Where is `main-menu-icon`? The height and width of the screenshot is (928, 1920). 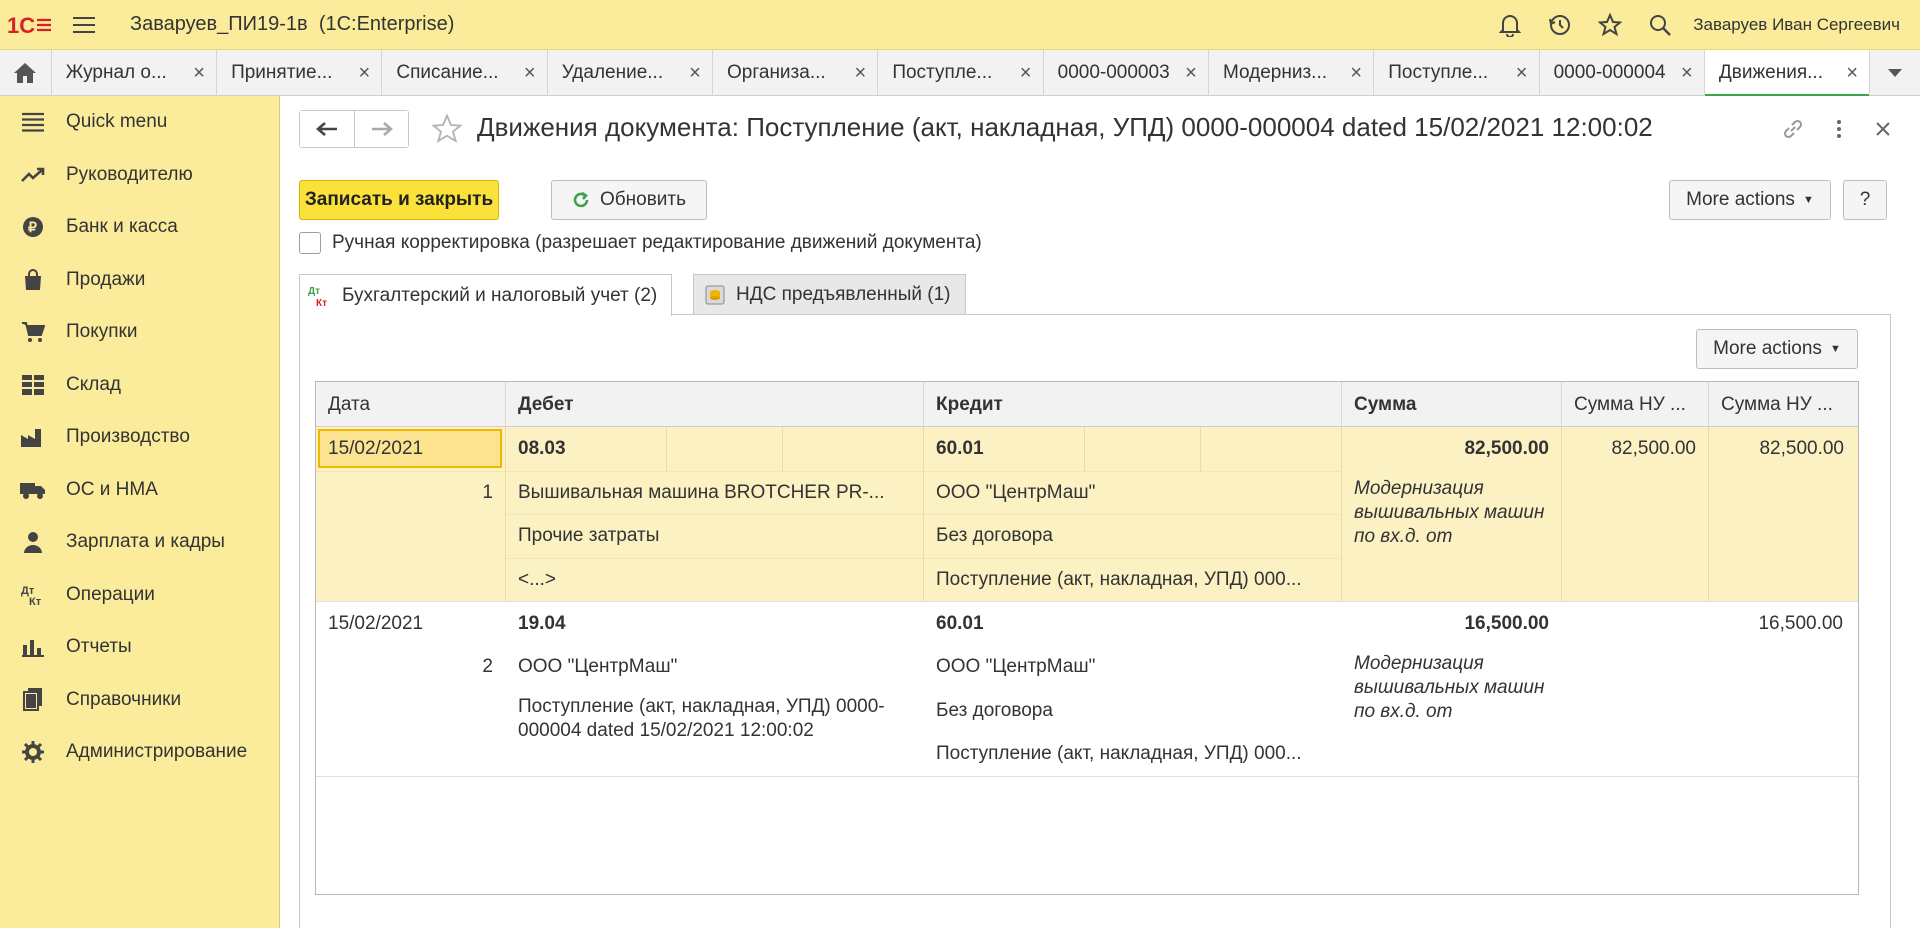 main-menu-icon is located at coordinates (84, 25).